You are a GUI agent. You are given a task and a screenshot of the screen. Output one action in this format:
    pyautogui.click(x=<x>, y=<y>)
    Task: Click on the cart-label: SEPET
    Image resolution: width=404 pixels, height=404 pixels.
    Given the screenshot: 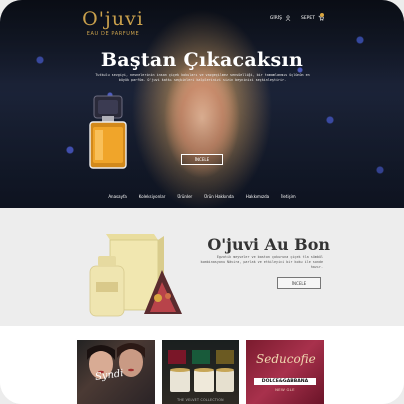 What is the action you would take?
    pyautogui.click(x=307, y=18)
    